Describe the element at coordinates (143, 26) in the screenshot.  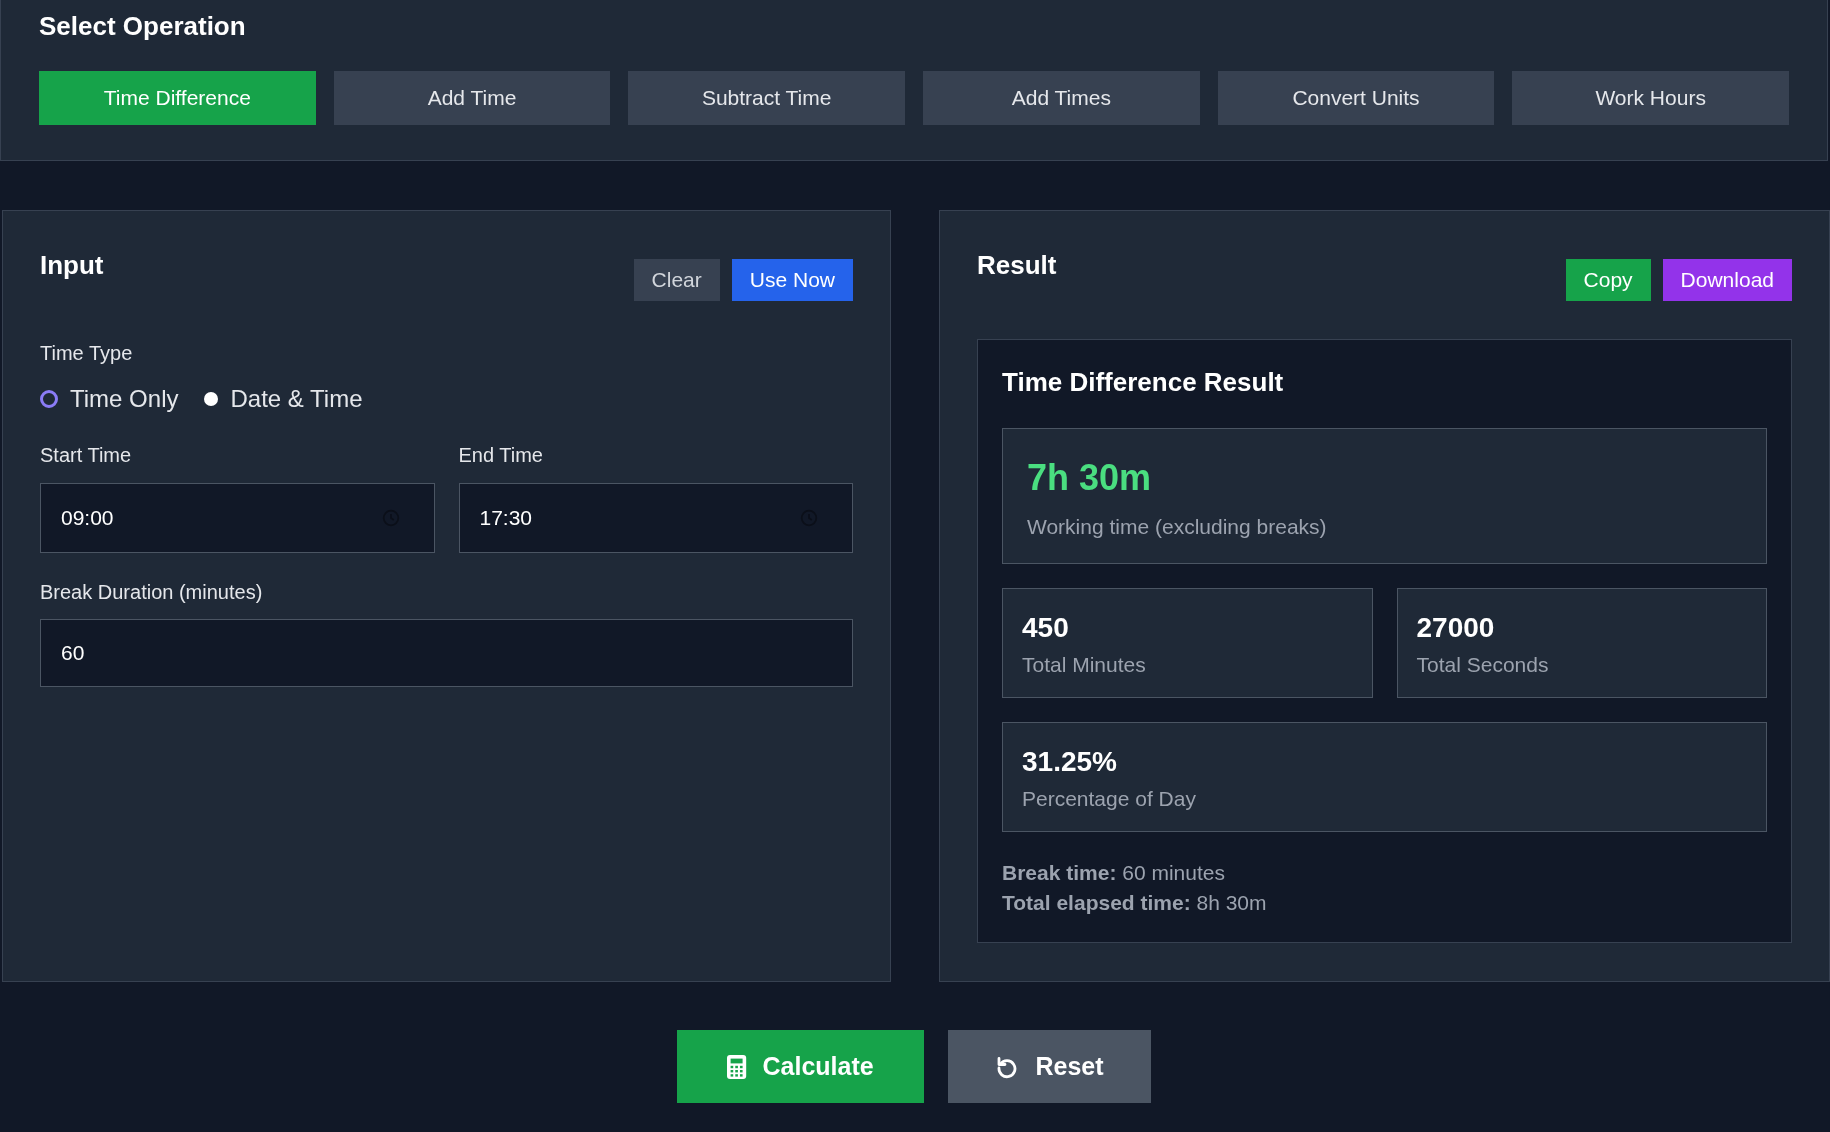
I see `section-title: Select Operation` at that location.